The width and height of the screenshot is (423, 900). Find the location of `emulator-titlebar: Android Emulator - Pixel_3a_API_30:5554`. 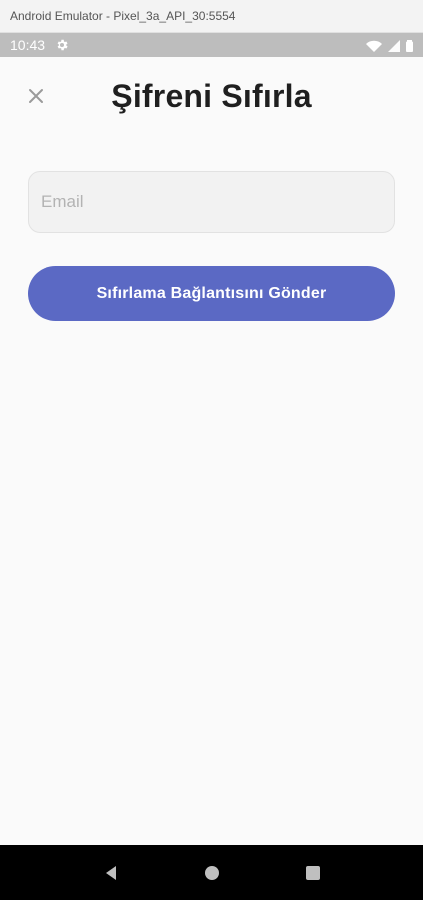

emulator-titlebar: Android Emulator - Pixel_3a_API_30:5554 is located at coordinates (211, 16).